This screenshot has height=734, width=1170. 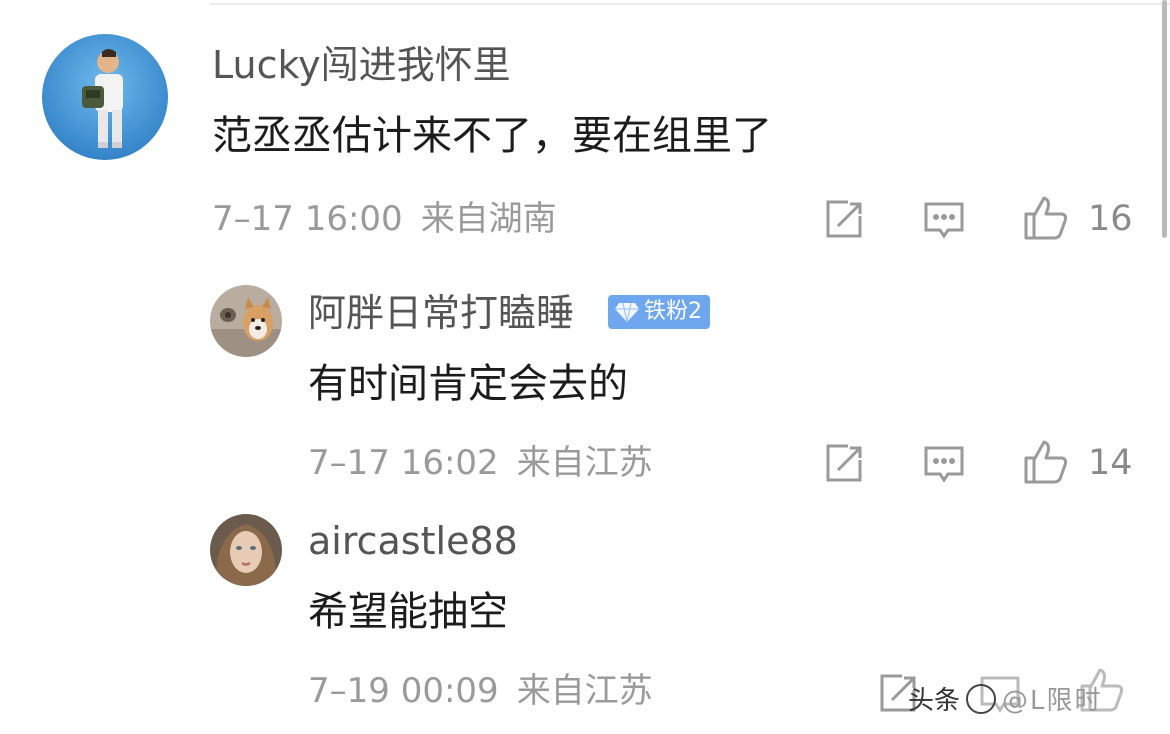 I want to click on comment-username: Lucky闯进我怀里, so click(x=361, y=65).